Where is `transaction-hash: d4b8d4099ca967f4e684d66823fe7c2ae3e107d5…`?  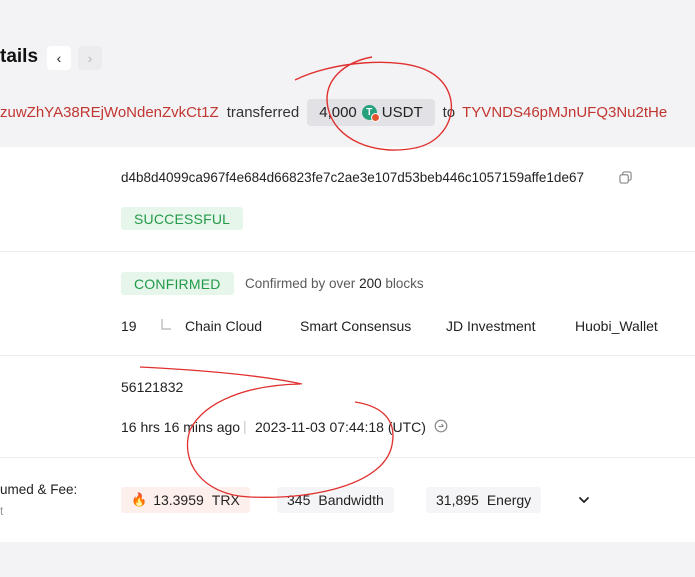
transaction-hash: d4b8d4099ca967f4e684d66823fe7c2ae3e107d5… is located at coordinates (352, 177).